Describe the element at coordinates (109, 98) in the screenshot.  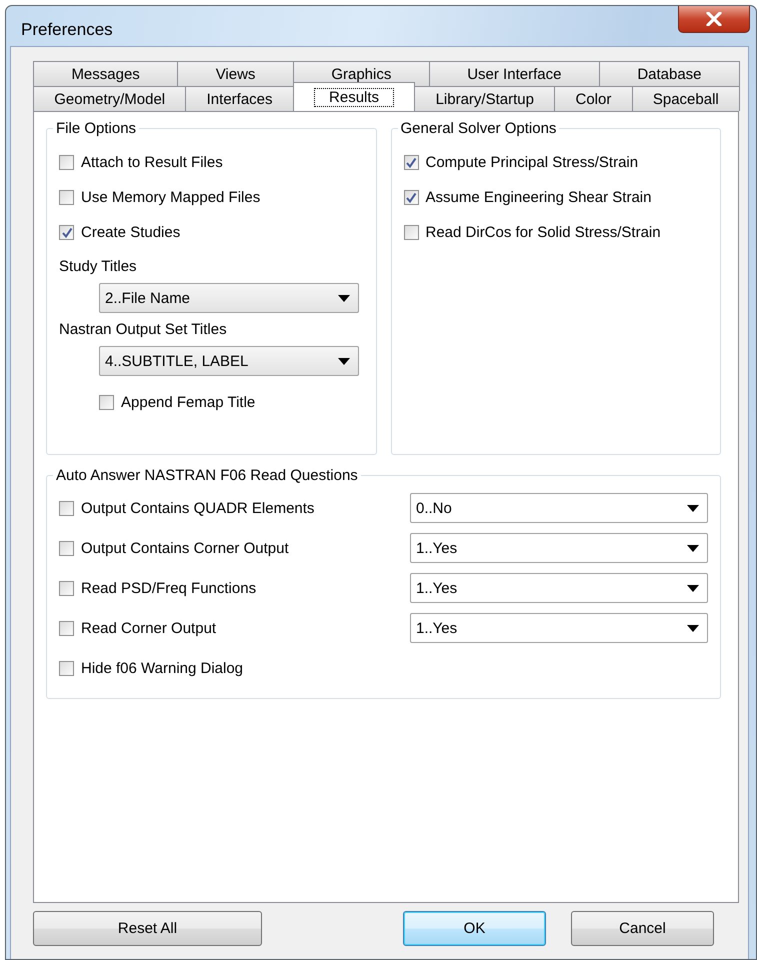
I see `tab: Geometry/Model` at that location.